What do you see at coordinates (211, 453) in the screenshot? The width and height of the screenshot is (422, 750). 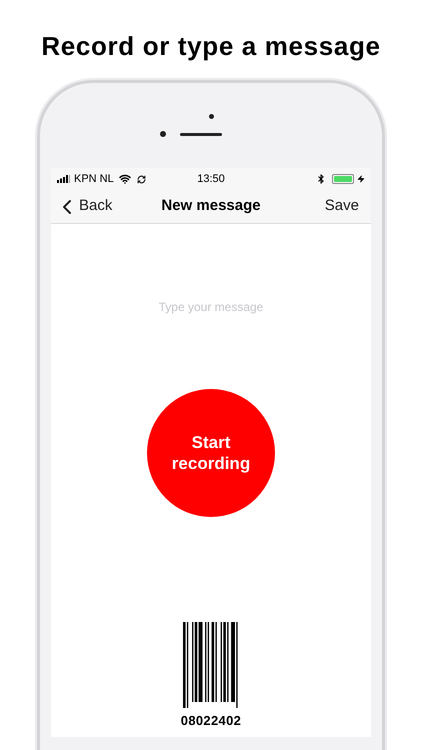 I see `start-recording-button: Start recording` at bounding box center [211, 453].